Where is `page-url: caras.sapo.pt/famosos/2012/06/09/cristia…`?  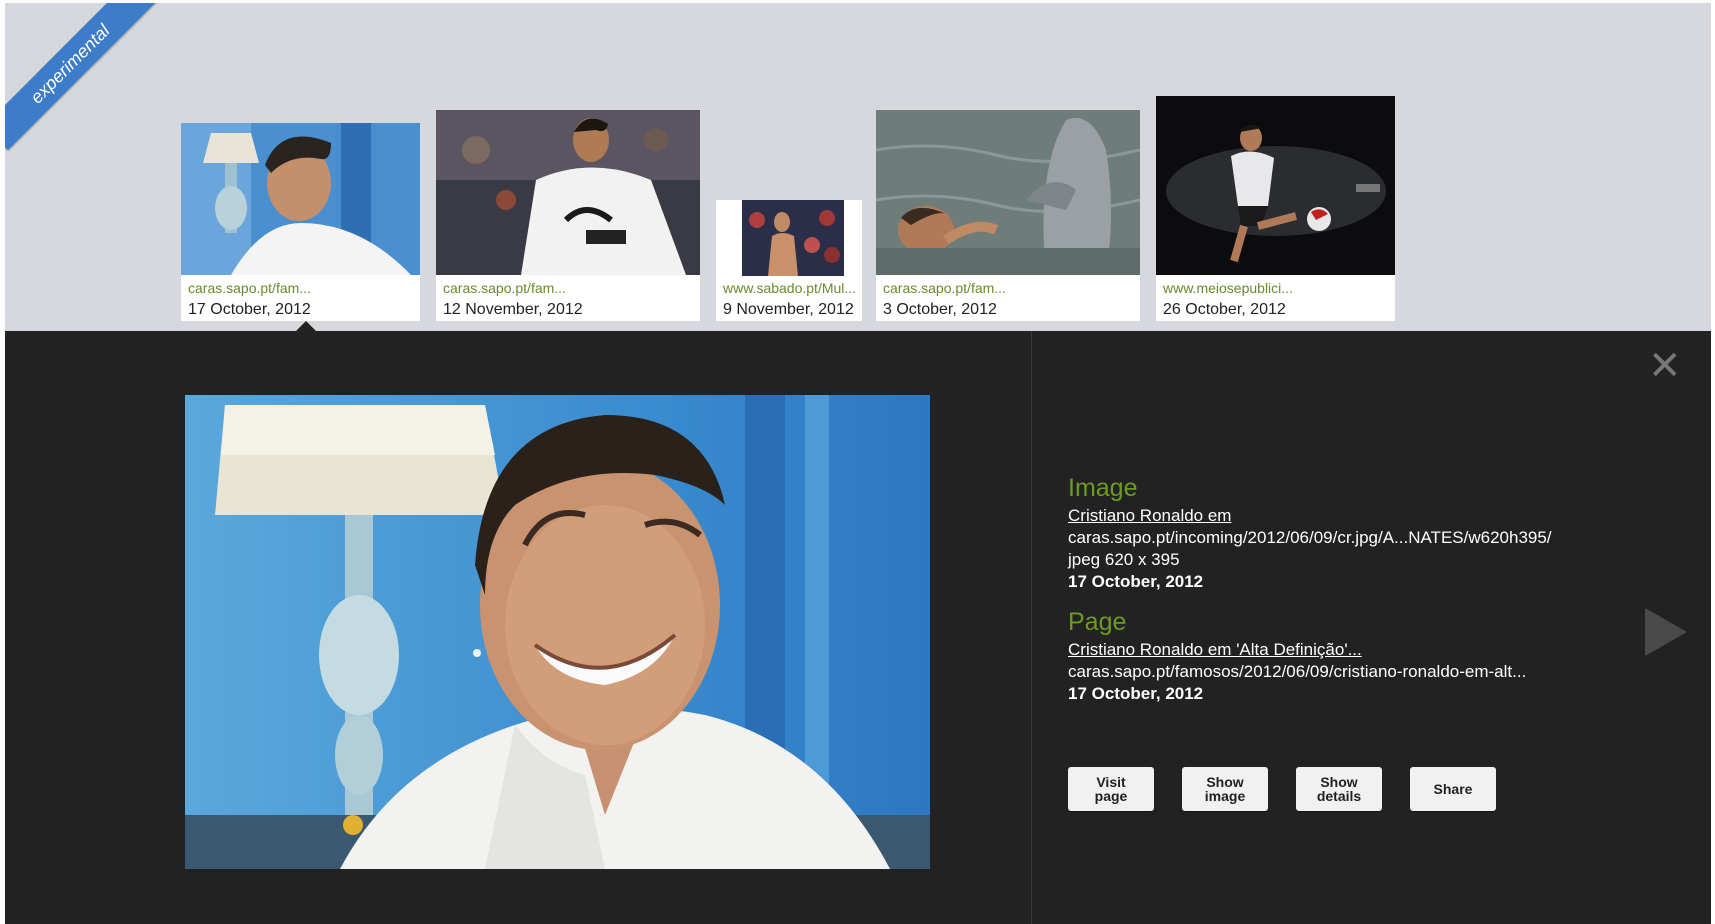
page-url: caras.sapo.pt/famosos/2012/06/09/cristia… is located at coordinates (1297, 671).